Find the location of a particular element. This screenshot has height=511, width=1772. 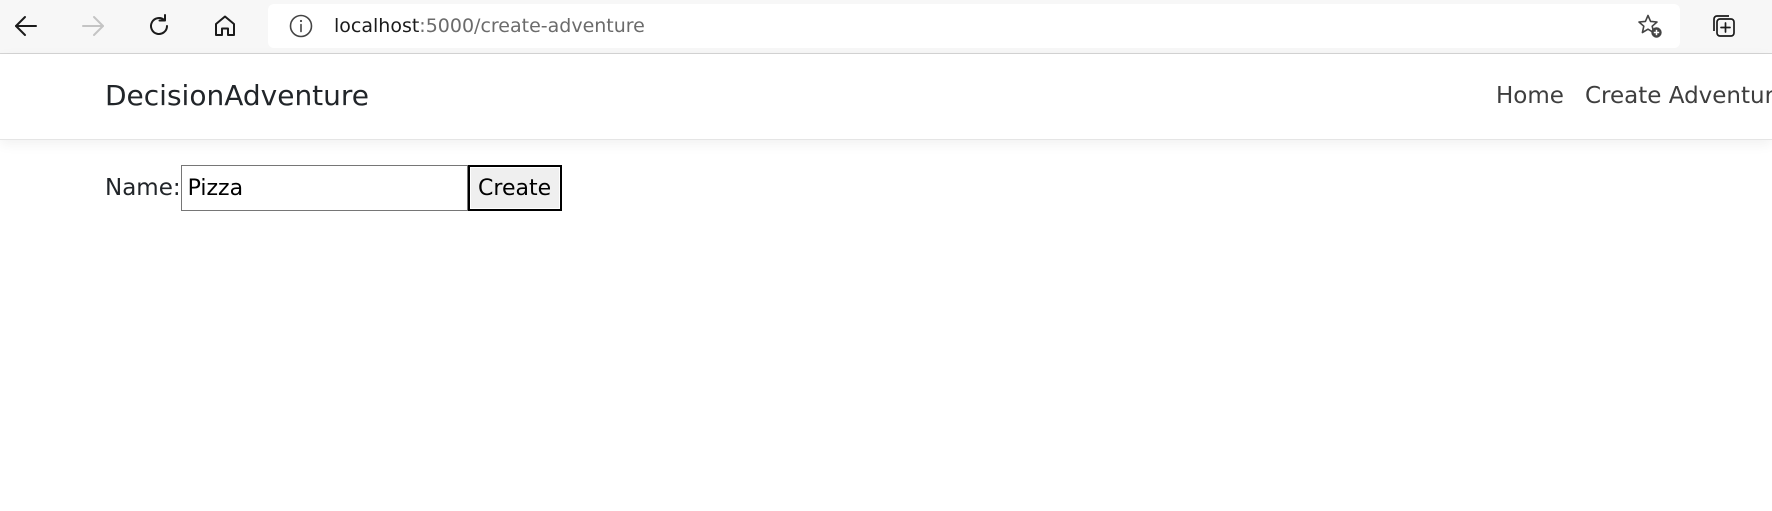

address-bar: localhost:5000/create-adventure is located at coordinates (974, 26).